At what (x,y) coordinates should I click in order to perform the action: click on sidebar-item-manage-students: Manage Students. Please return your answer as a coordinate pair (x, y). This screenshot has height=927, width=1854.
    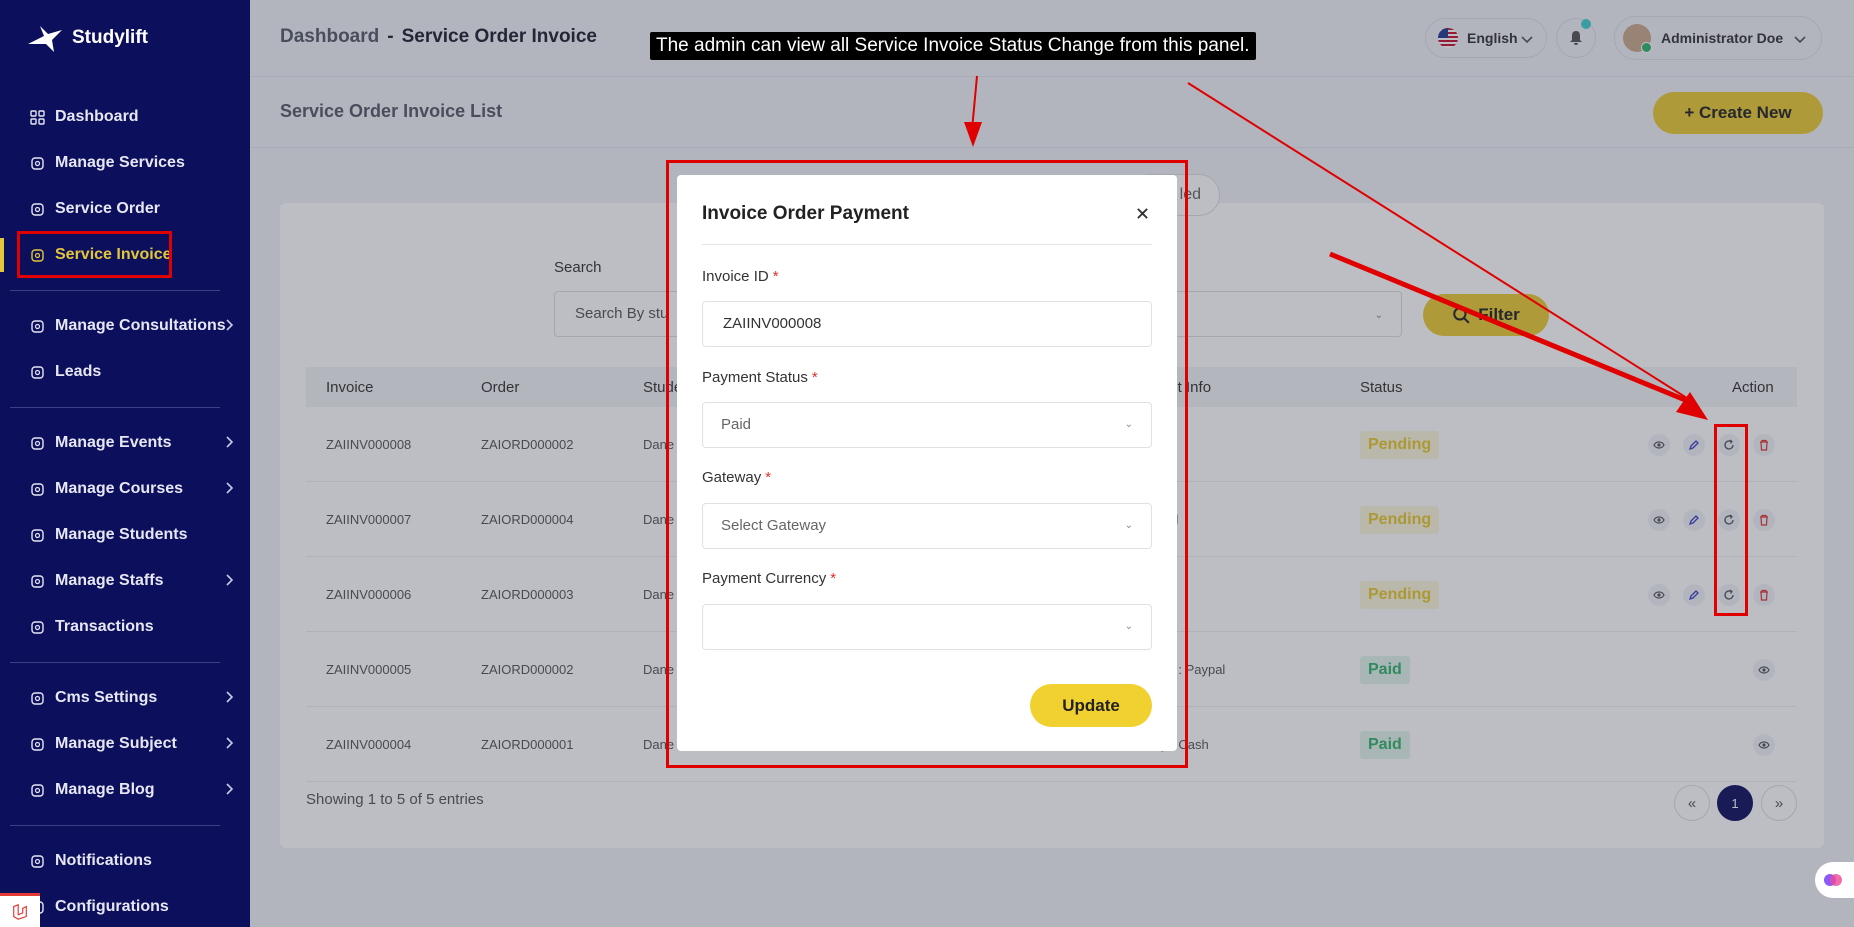
    Looking at the image, I should click on (125, 535).